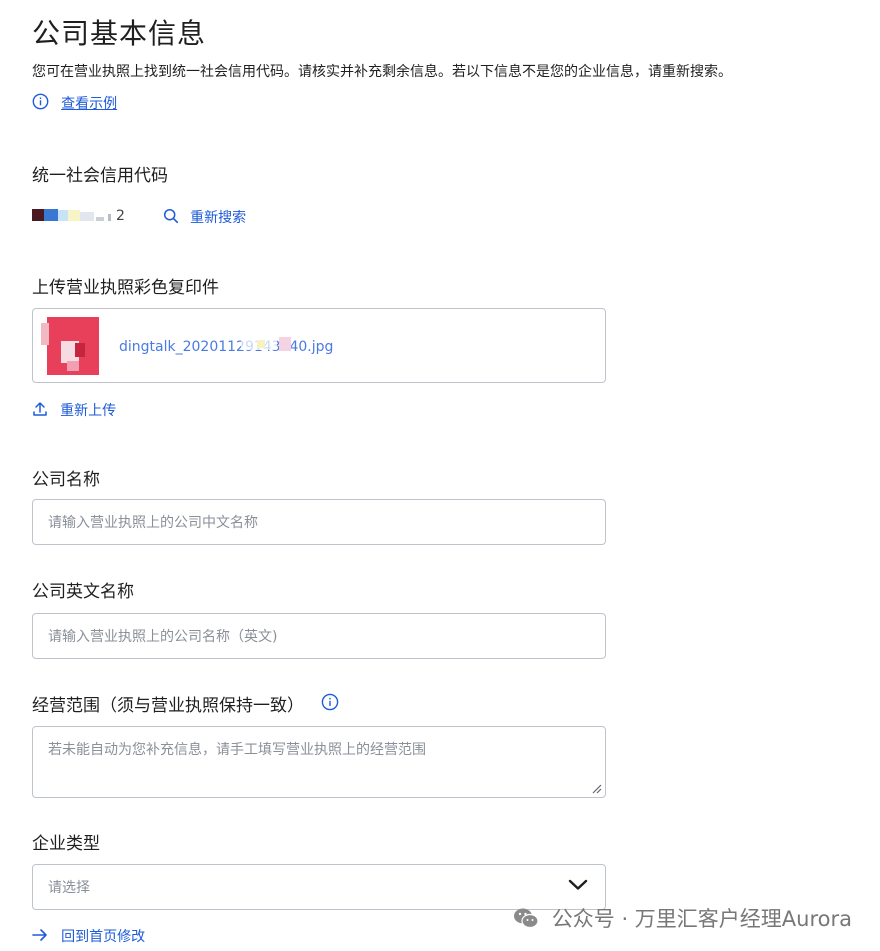 Image resolution: width=880 pixels, height=951 pixels. I want to click on license-upload-label: 上传营业执照彩色复印件, so click(125, 288).